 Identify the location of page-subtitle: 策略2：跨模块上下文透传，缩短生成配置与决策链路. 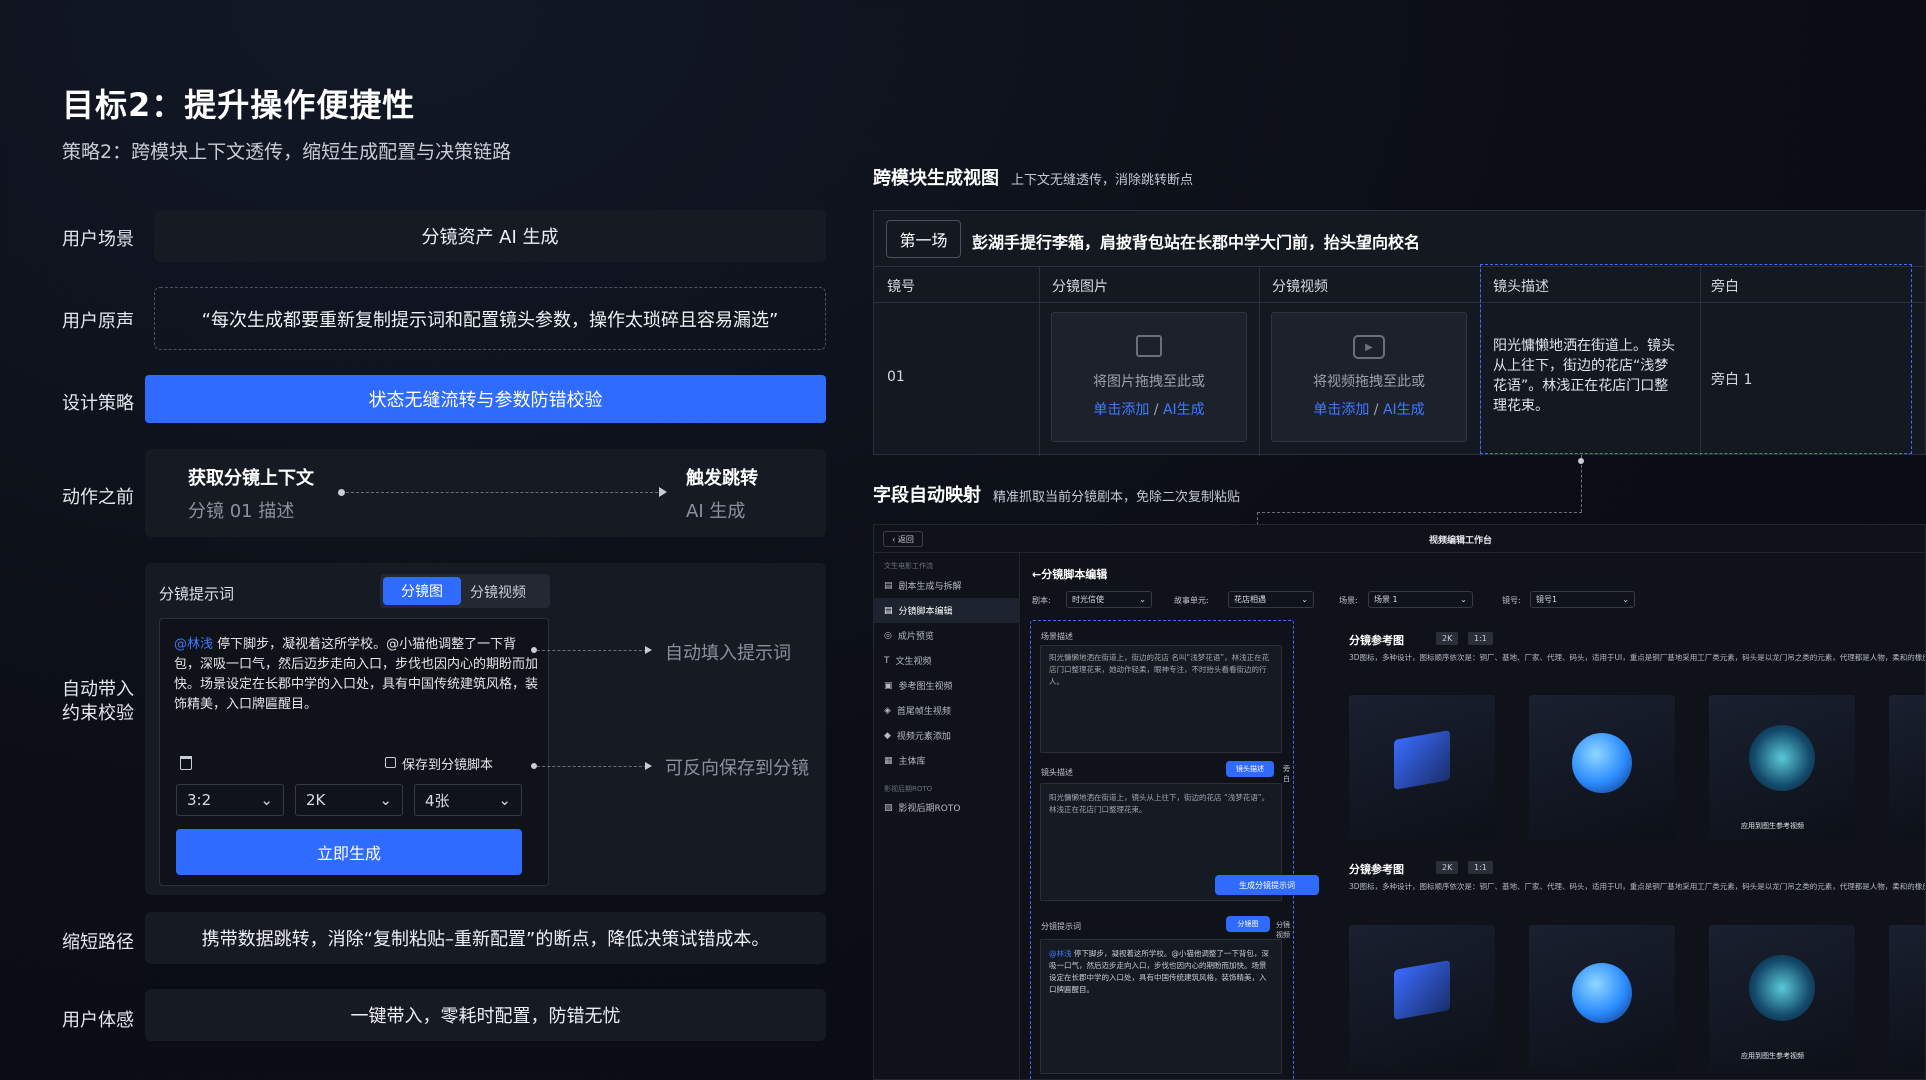
(287, 152).